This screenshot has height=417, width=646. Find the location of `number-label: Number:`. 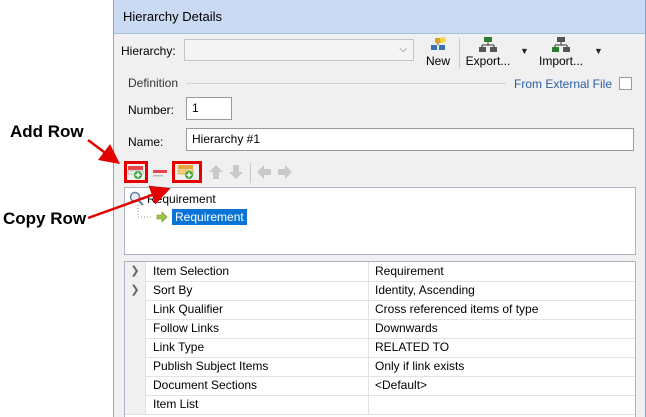

number-label: Number: is located at coordinates (151, 110).